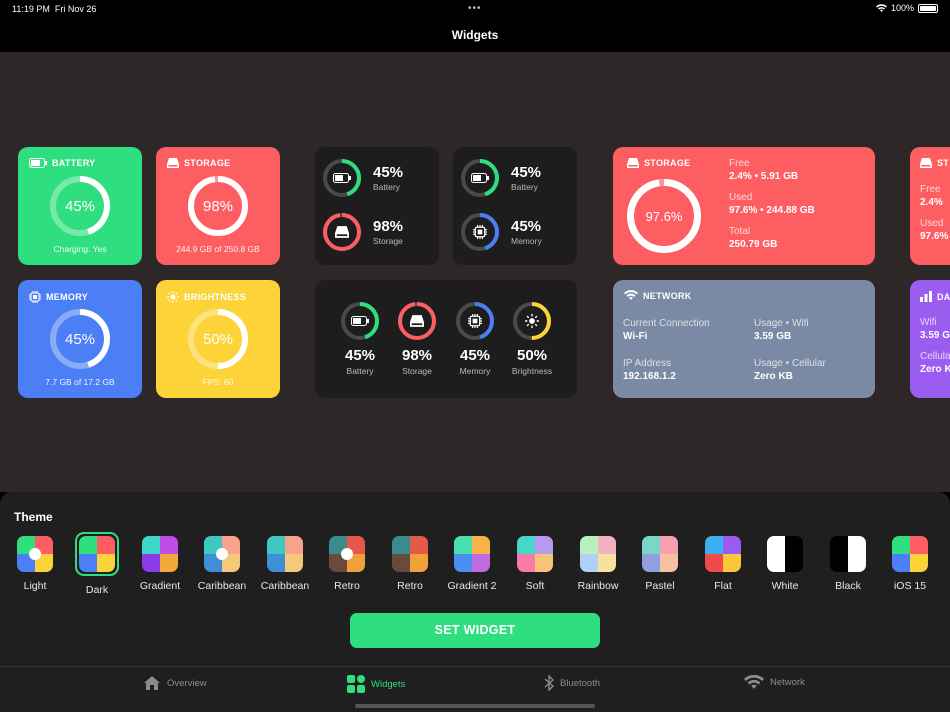 The image size is (950, 712). I want to click on network-header: NETWORK, so click(658, 295).